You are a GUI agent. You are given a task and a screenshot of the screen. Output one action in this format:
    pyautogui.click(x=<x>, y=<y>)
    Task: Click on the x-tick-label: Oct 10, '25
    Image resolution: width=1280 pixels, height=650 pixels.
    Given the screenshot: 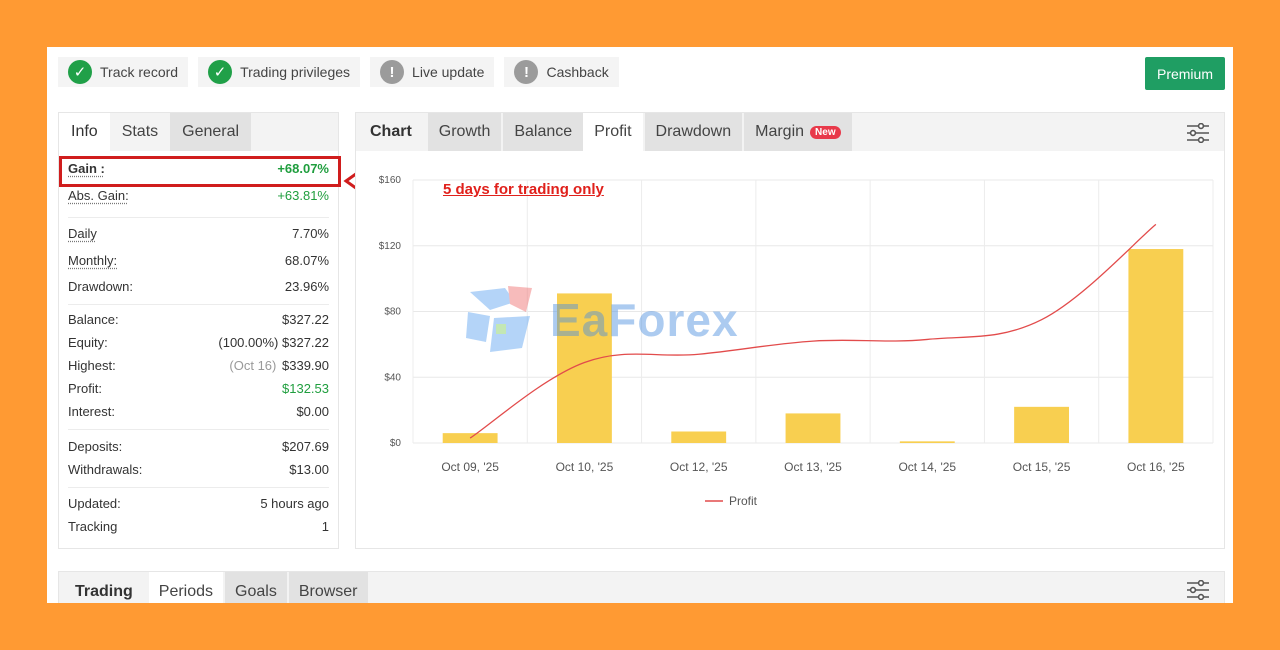 What is the action you would take?
    pyautogui.click(x=585, y=467)
    